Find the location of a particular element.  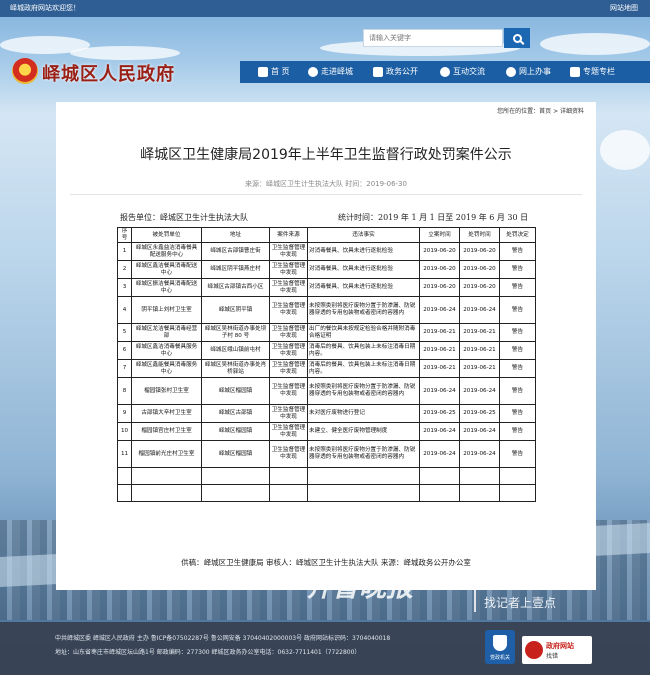

breadcrumb: 您所在的位置：首页 > 详细资料 is located at coordinates (540, 110).